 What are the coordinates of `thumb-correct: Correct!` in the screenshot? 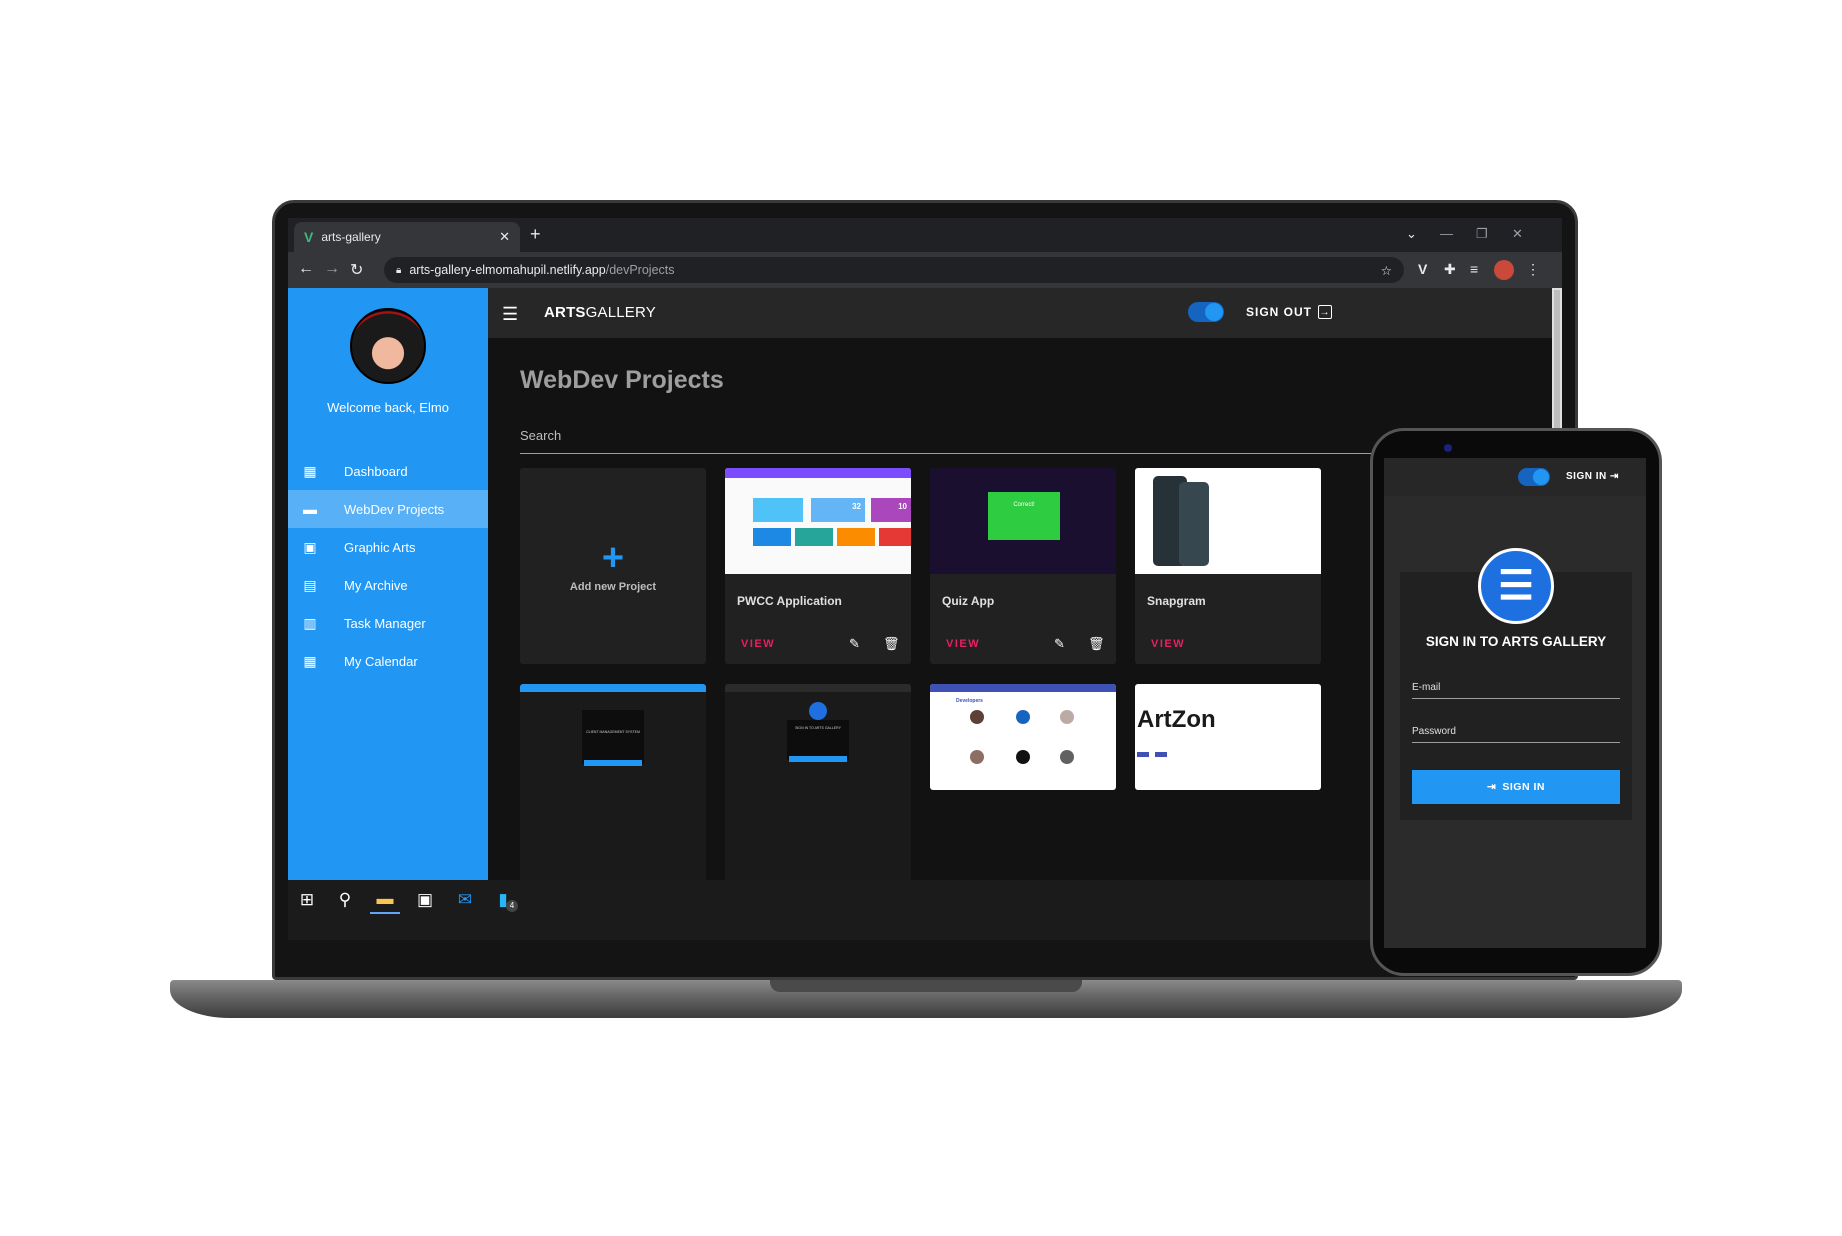 It's located at (1024, 516).